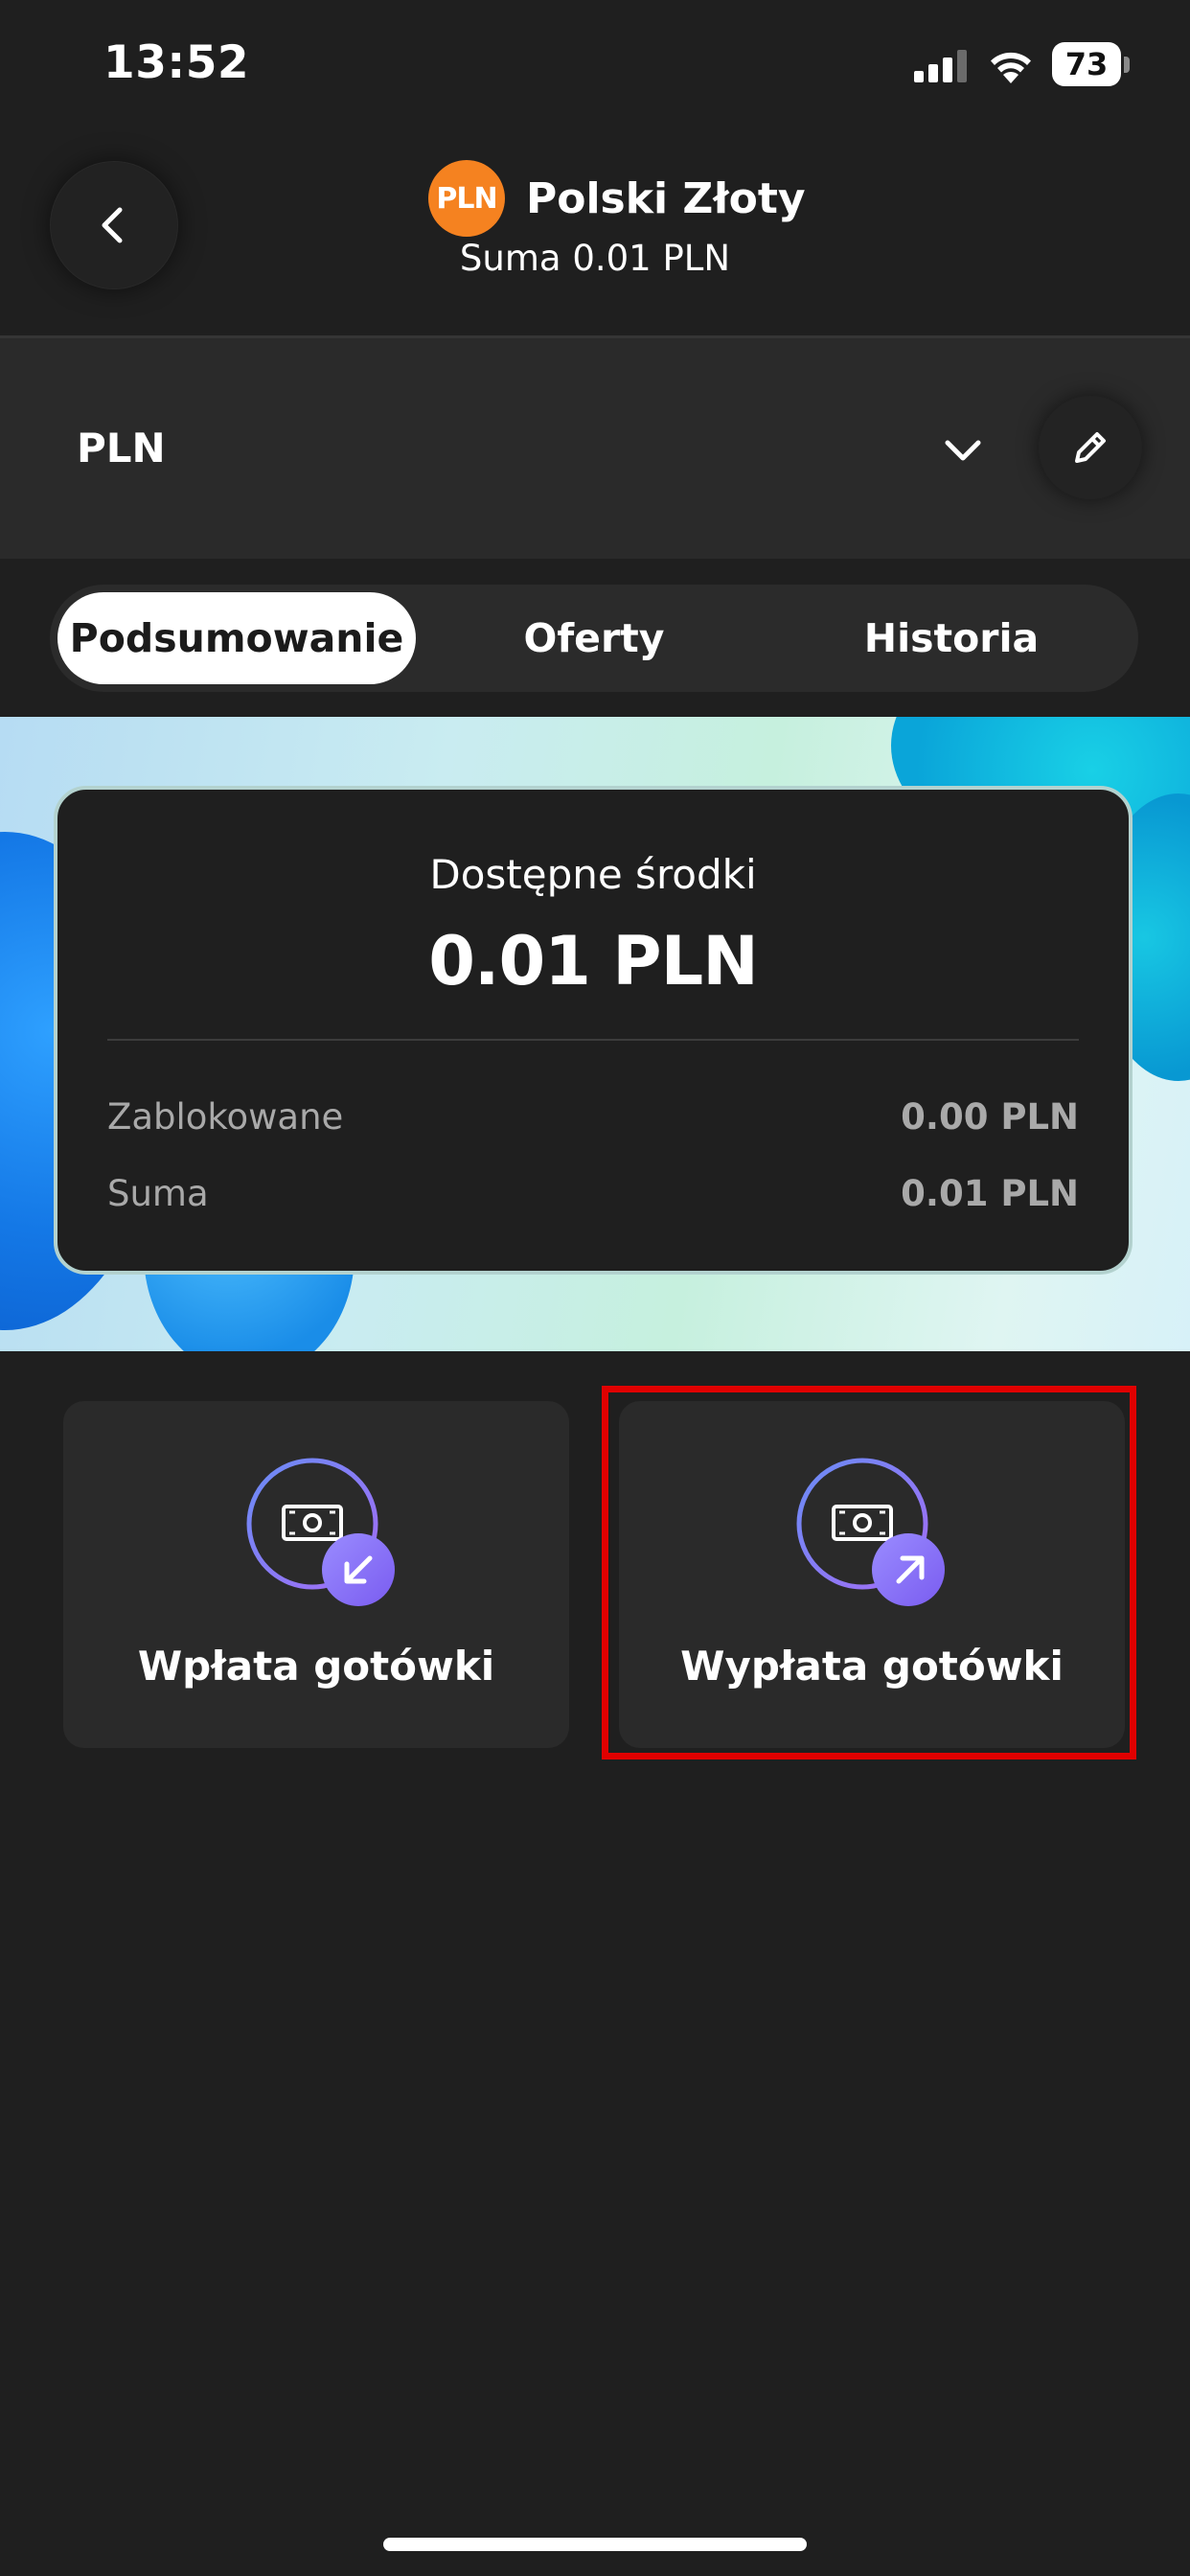 This screenshot has height=2576, width=1190. I want to click on currency-badge: PLN, so click(467, 198).